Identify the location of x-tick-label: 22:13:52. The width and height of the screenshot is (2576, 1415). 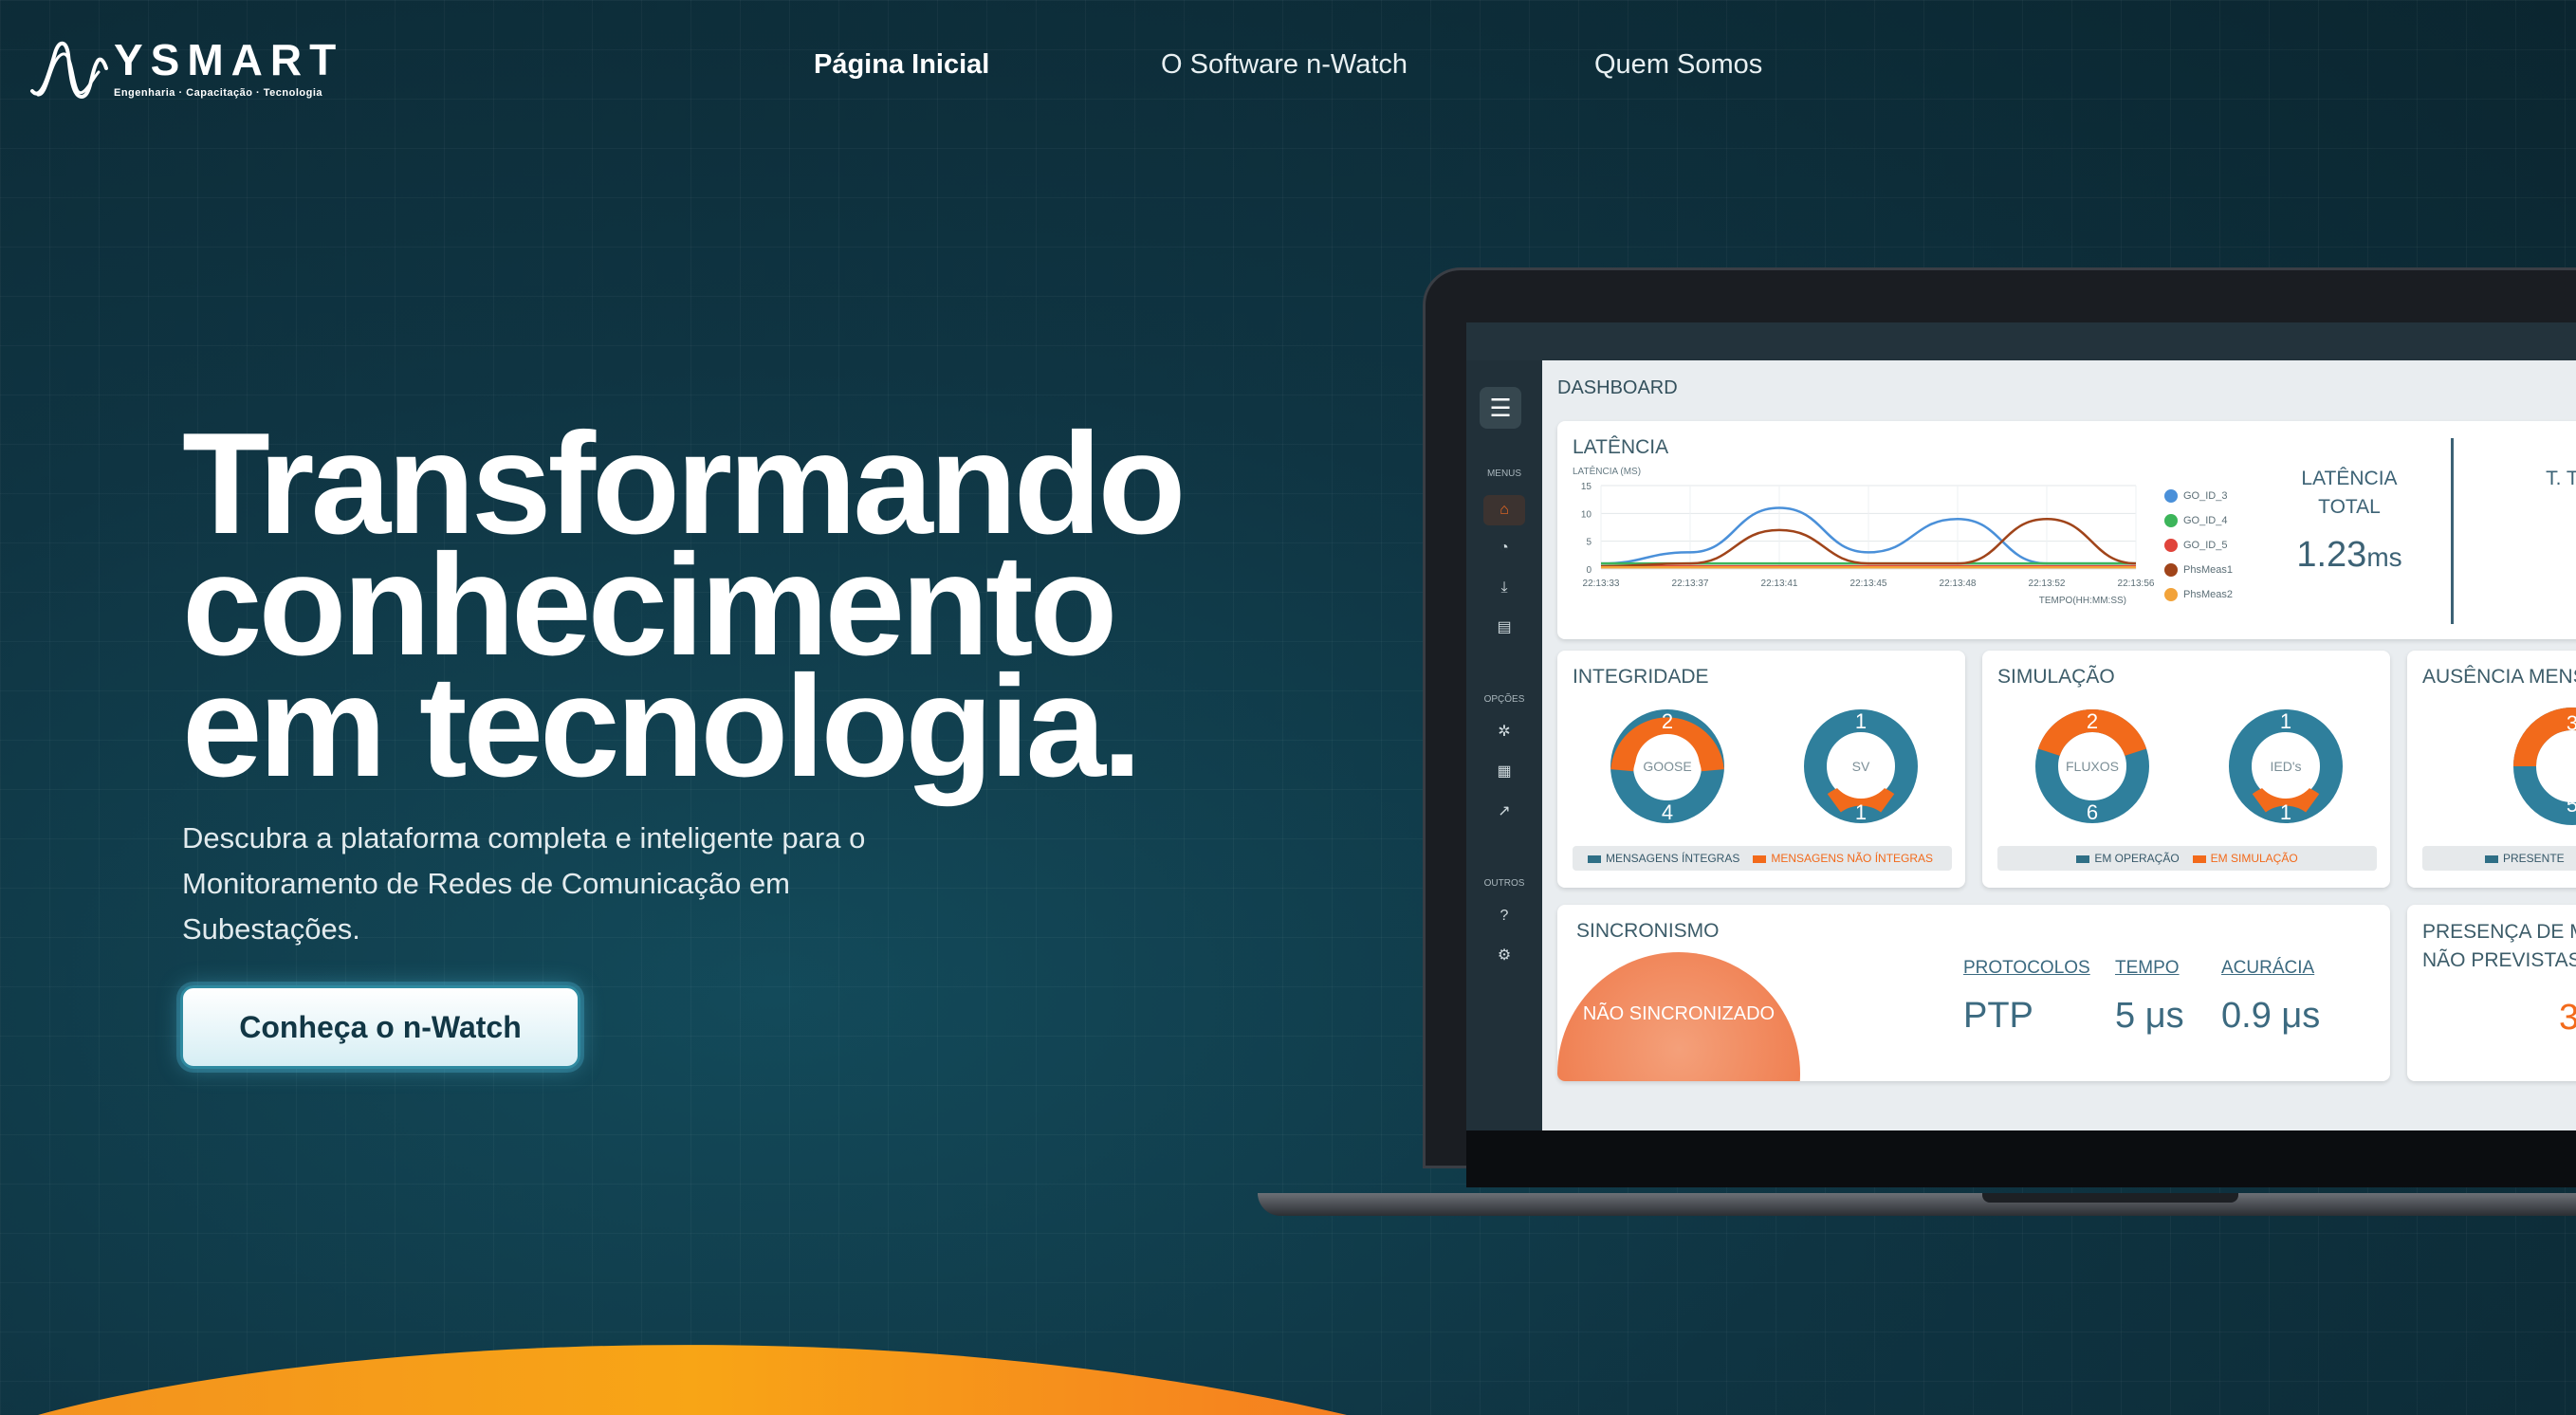
(2047, 584).